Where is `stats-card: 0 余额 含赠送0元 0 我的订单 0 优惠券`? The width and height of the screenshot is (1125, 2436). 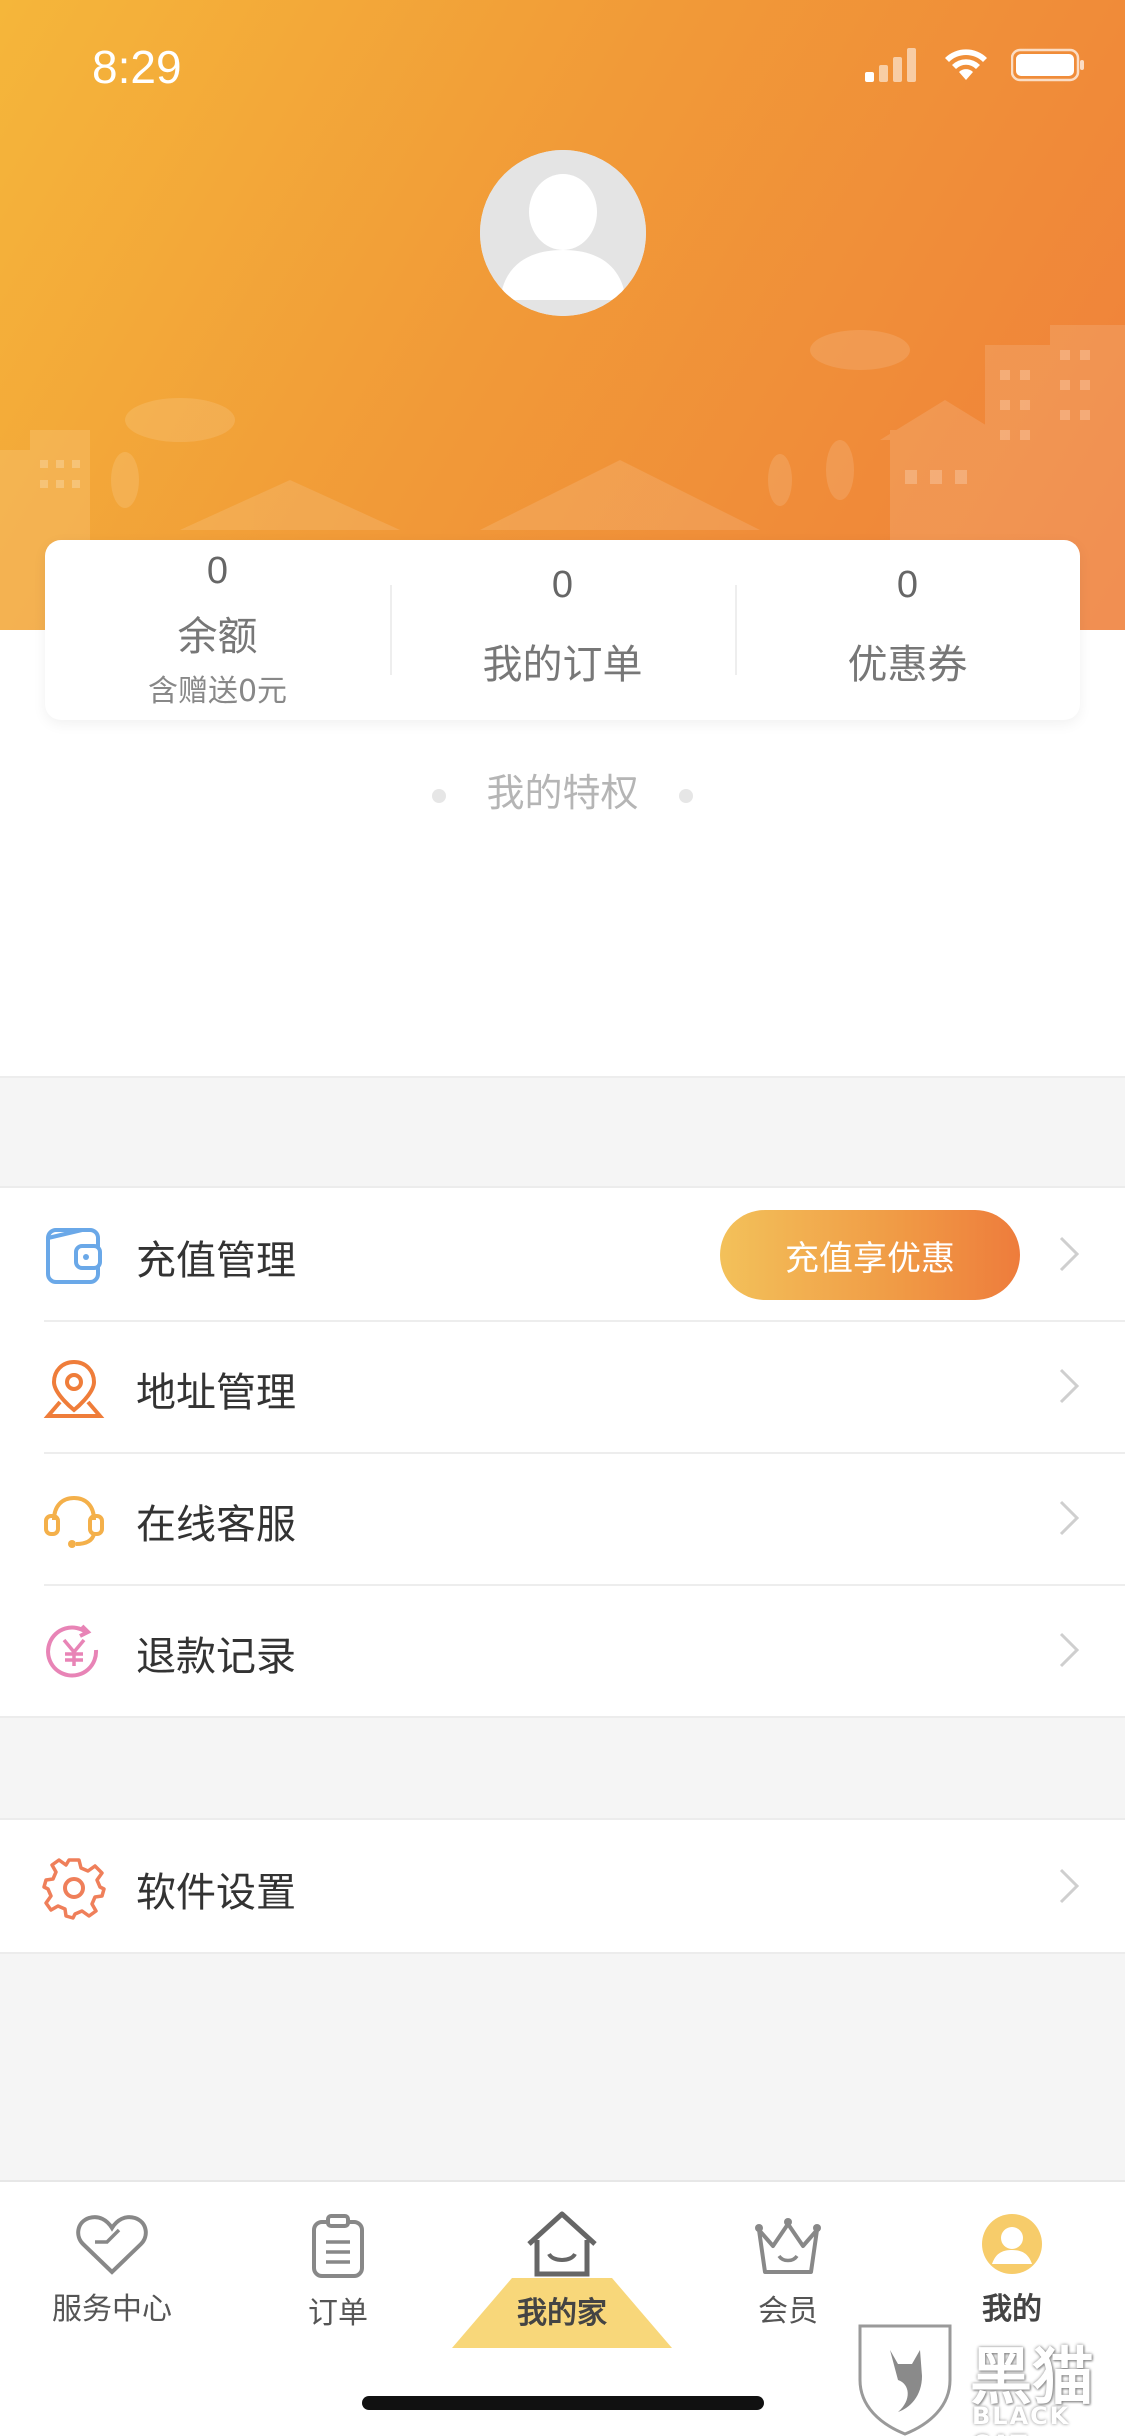
stats-card: 0 余额 含赠送0元 0 我的订单 0 优惠券 is located at coordinates (562, 630).